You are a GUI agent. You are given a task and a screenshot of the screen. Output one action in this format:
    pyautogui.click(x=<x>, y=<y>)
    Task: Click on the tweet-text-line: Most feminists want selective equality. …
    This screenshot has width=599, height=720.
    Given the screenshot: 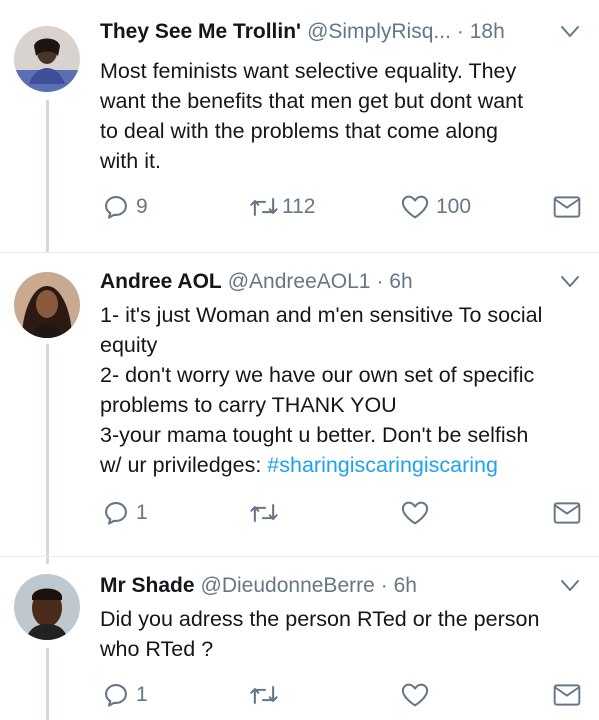 What is the action you would take?
    pyautogui.click(x=308, y=71)
    